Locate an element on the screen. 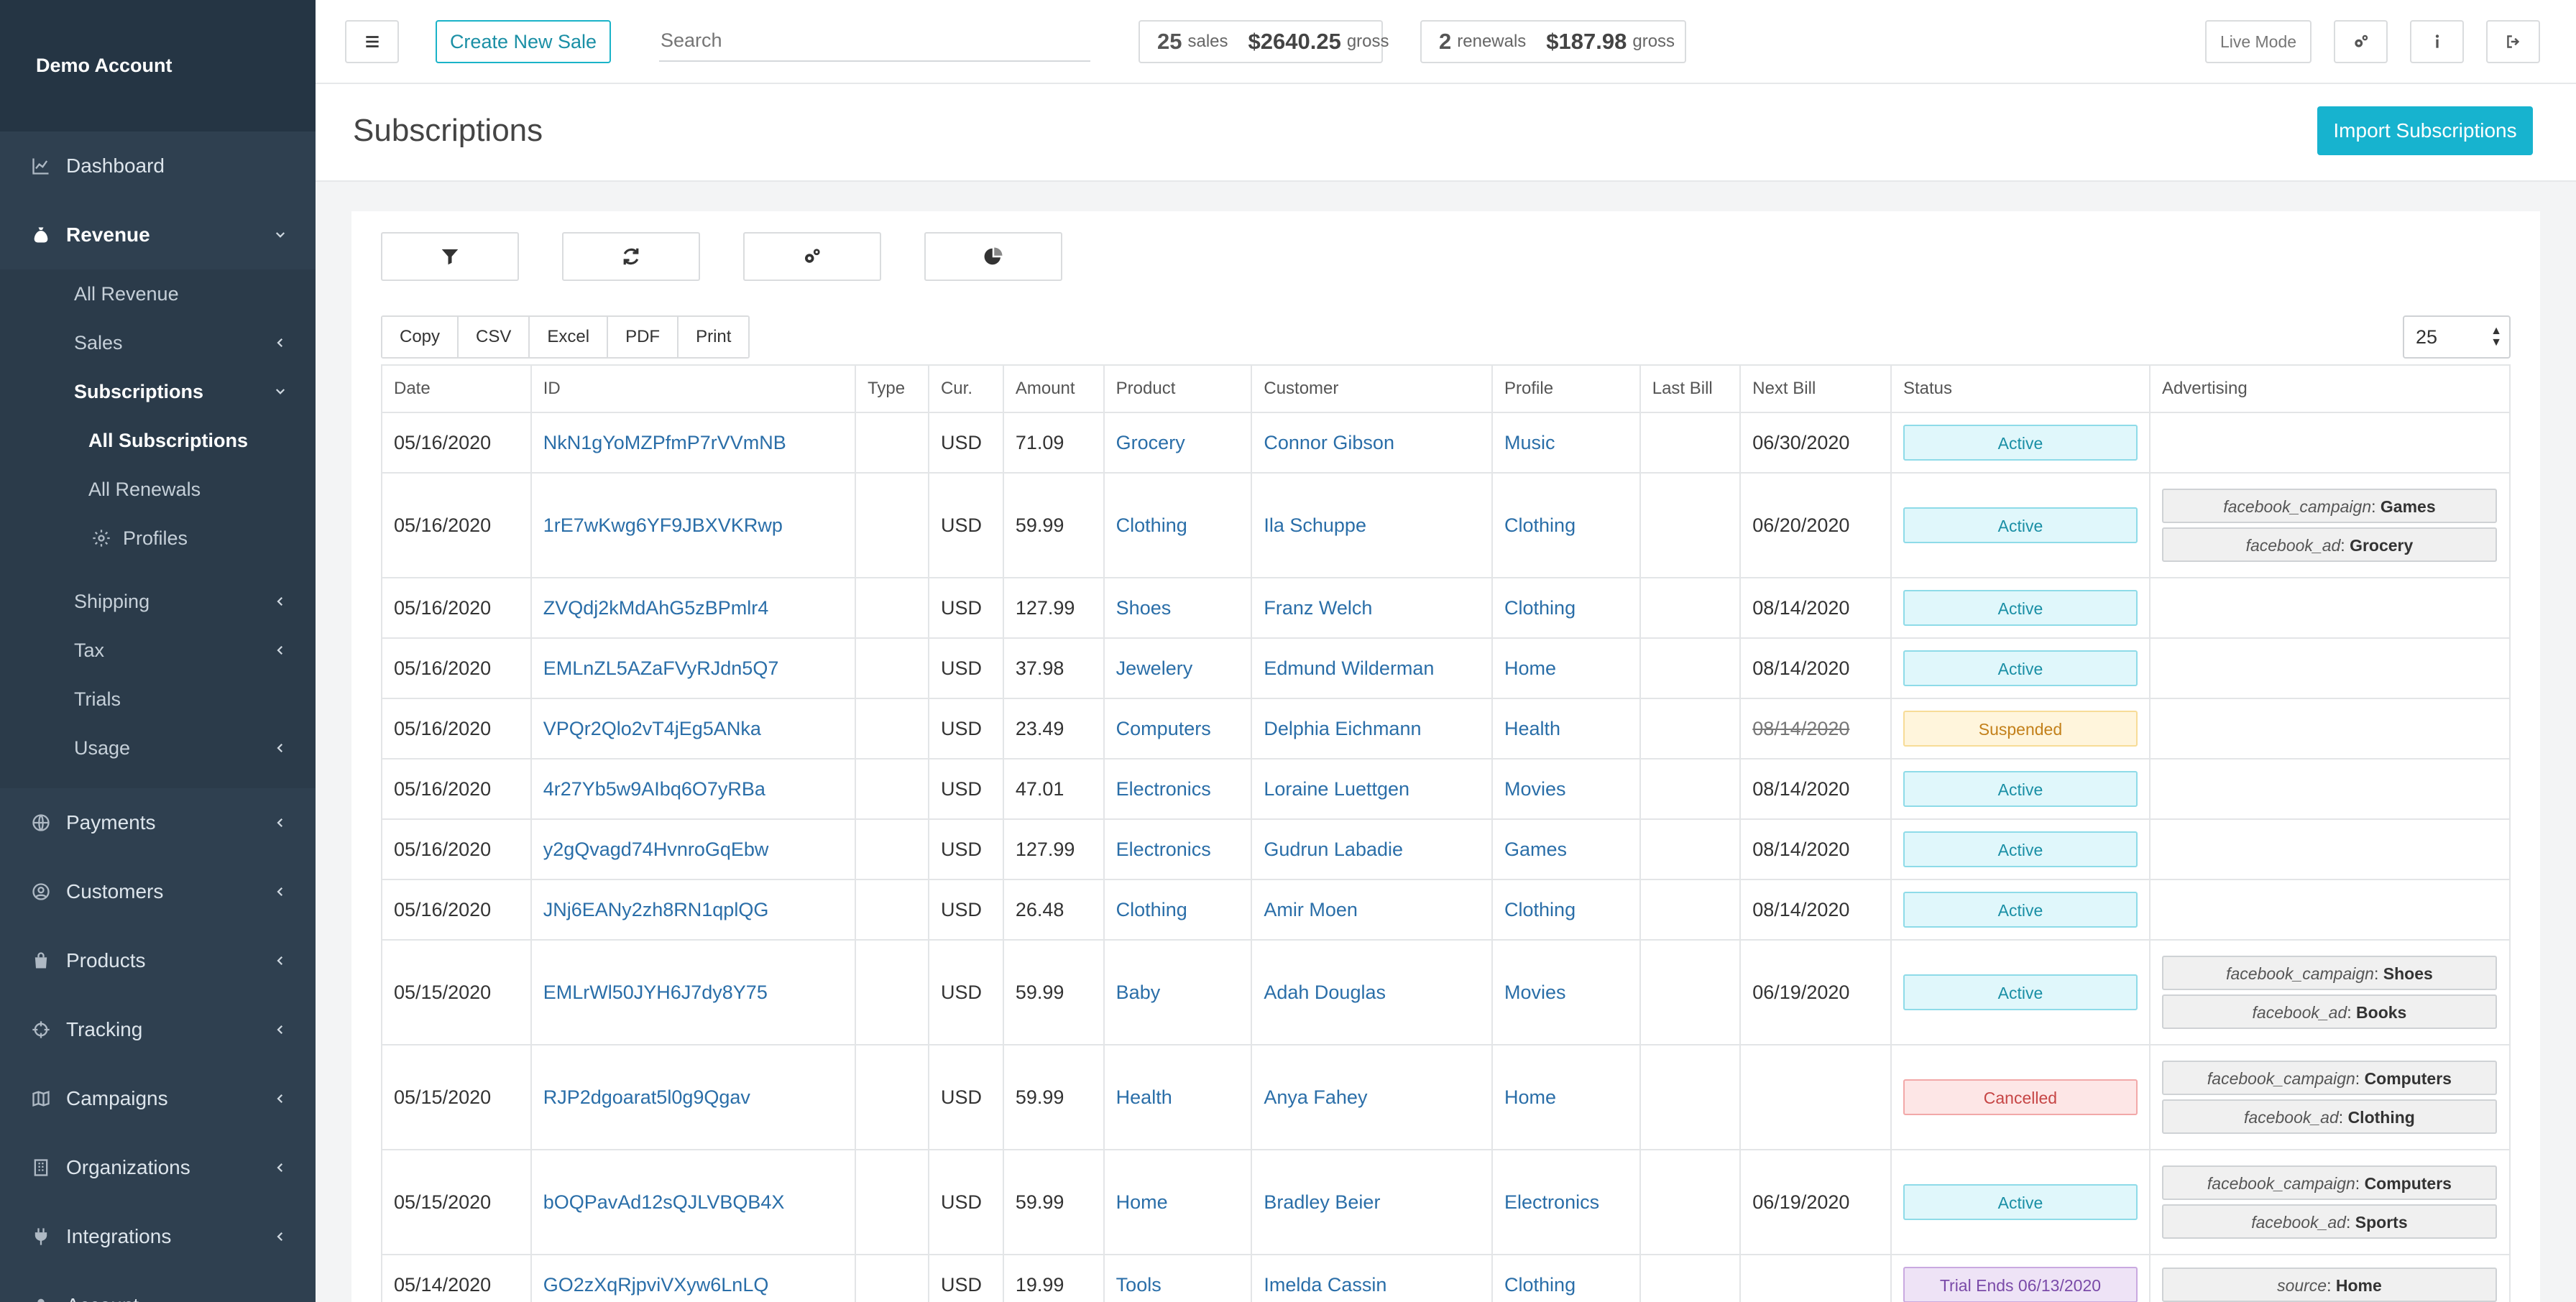 This screenshot has width=2576, height=1302. profile-link: Electronics is located at coordinates (1551, 1202).